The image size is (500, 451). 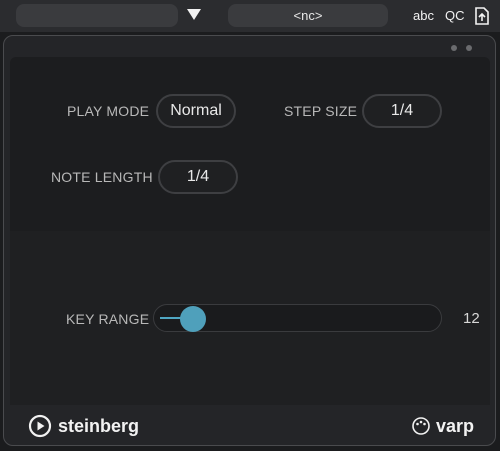 I want to click on dropdown-arrow-icon, so click(x=194, y=14).